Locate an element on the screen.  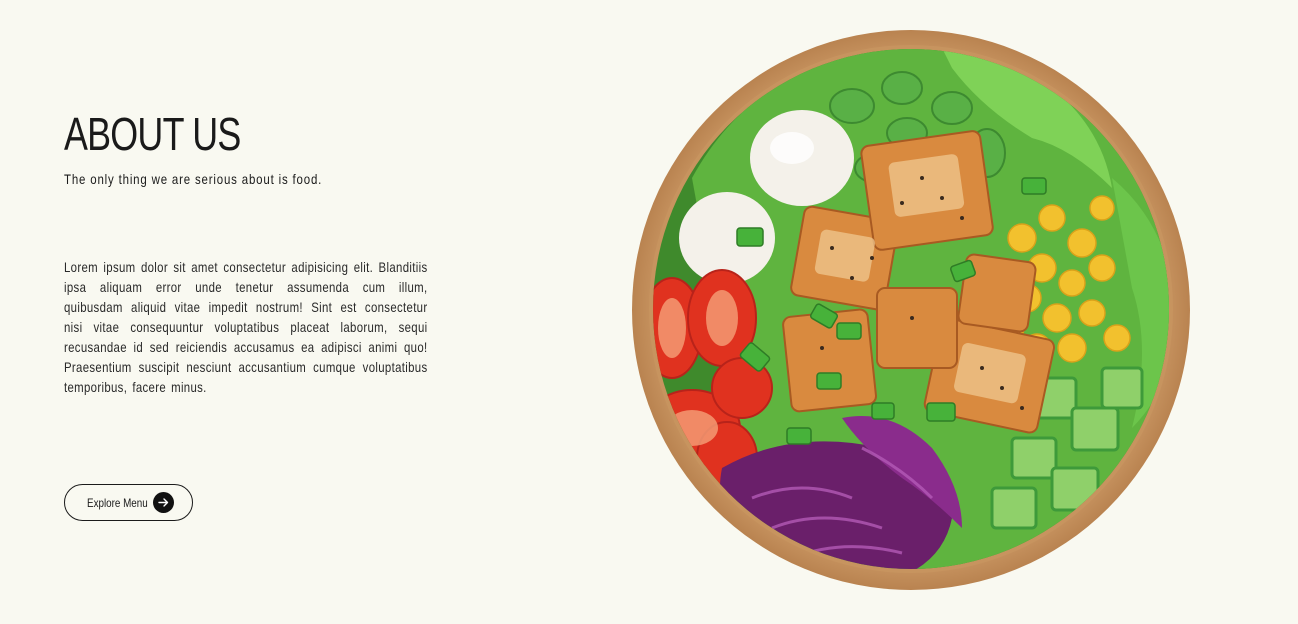
explore-menu-button: Explore Menu is located at coordinates (128, 502).